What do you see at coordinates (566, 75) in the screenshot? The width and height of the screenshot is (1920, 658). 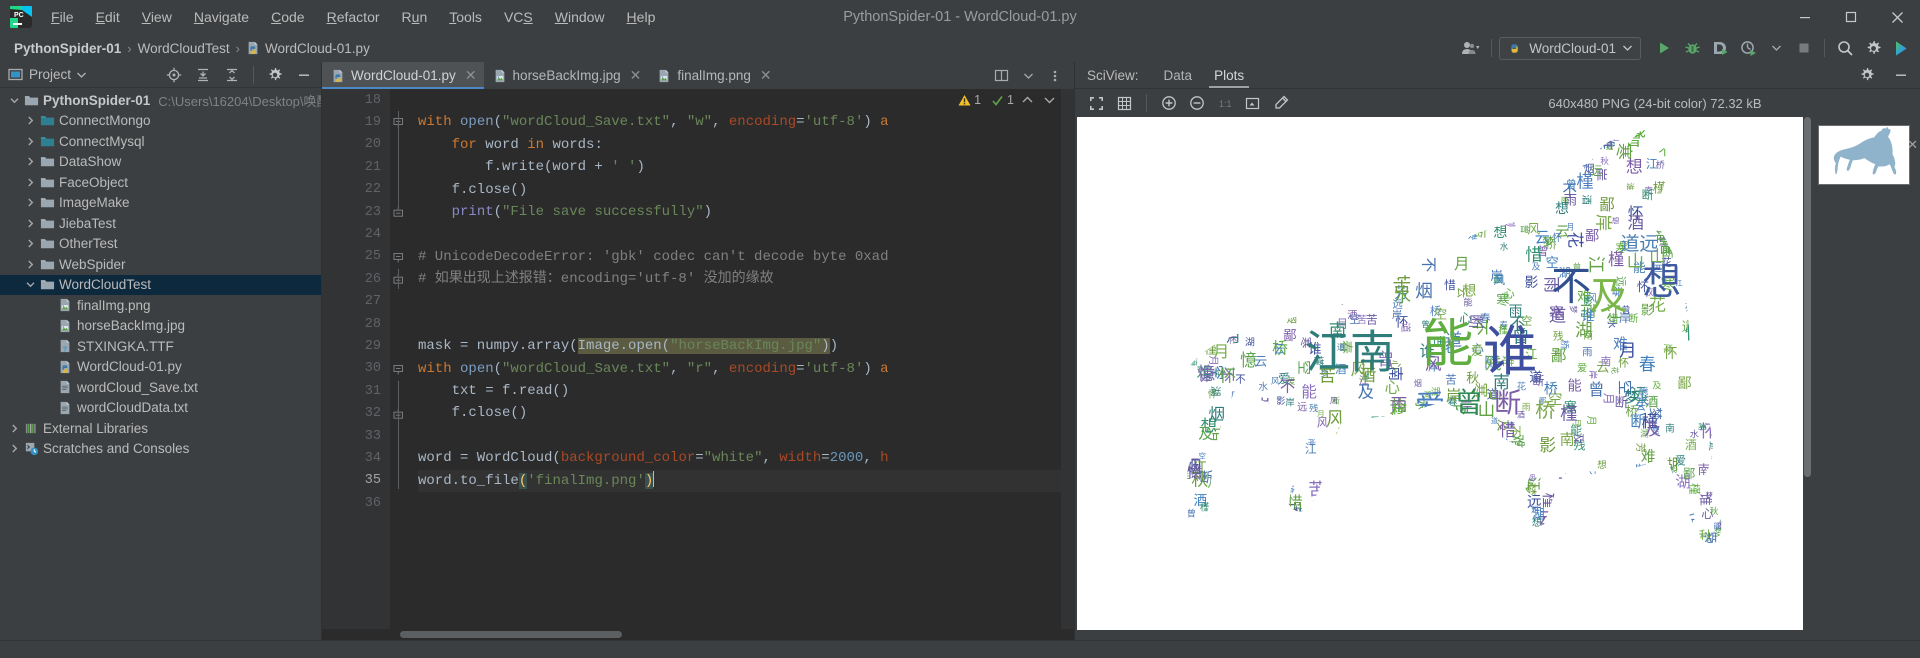 I see `editor-tab-horsebackimg-jpg: horseBackImg.jpg ✕` at bounding box center [566, 75].